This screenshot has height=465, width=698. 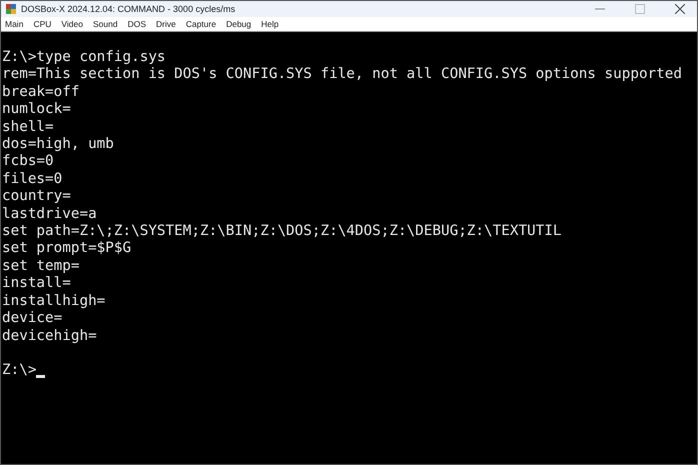 What do you see at coordinates (37, 197) in the screenshot?
I see `console-line: country=` at bounding box center [37, 197].